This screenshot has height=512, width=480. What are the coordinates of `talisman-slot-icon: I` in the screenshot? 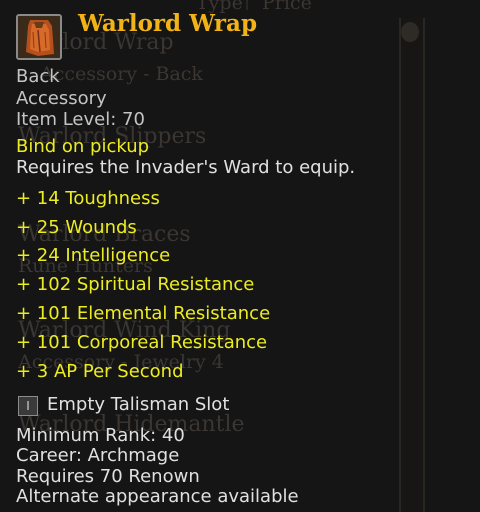 It's located at (28, 406).